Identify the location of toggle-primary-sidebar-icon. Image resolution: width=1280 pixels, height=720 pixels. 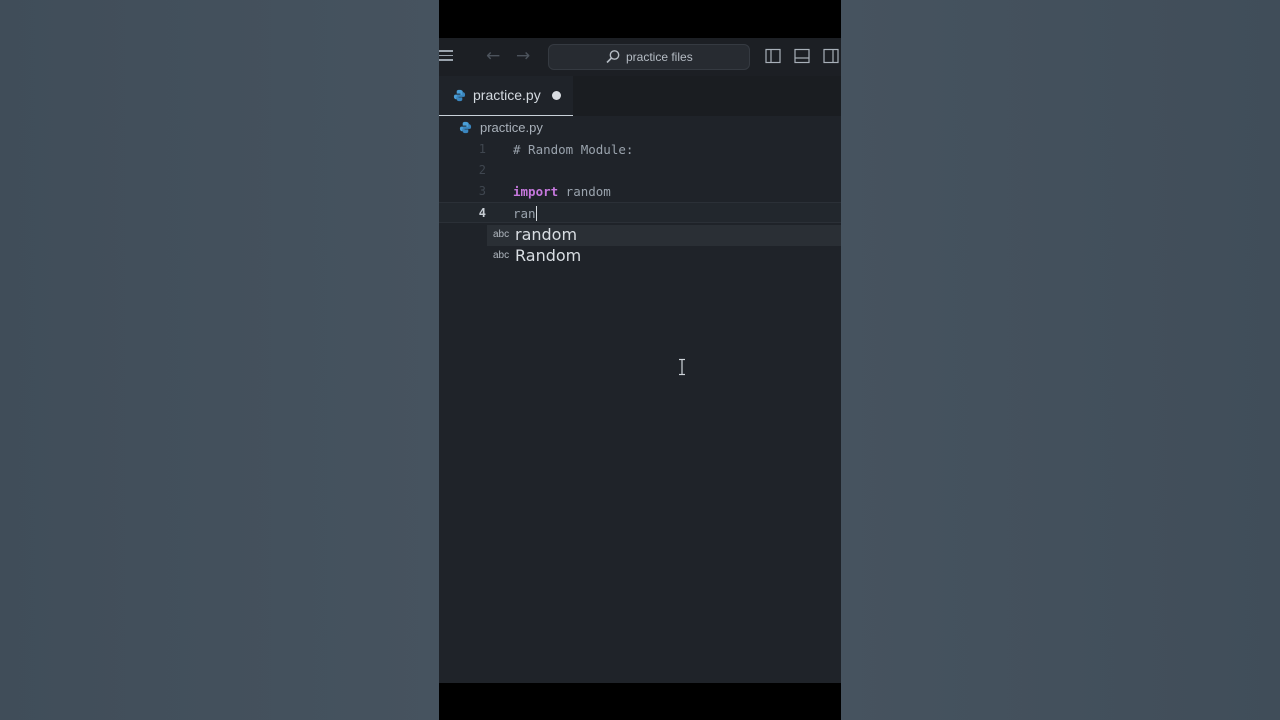
(773, 56).